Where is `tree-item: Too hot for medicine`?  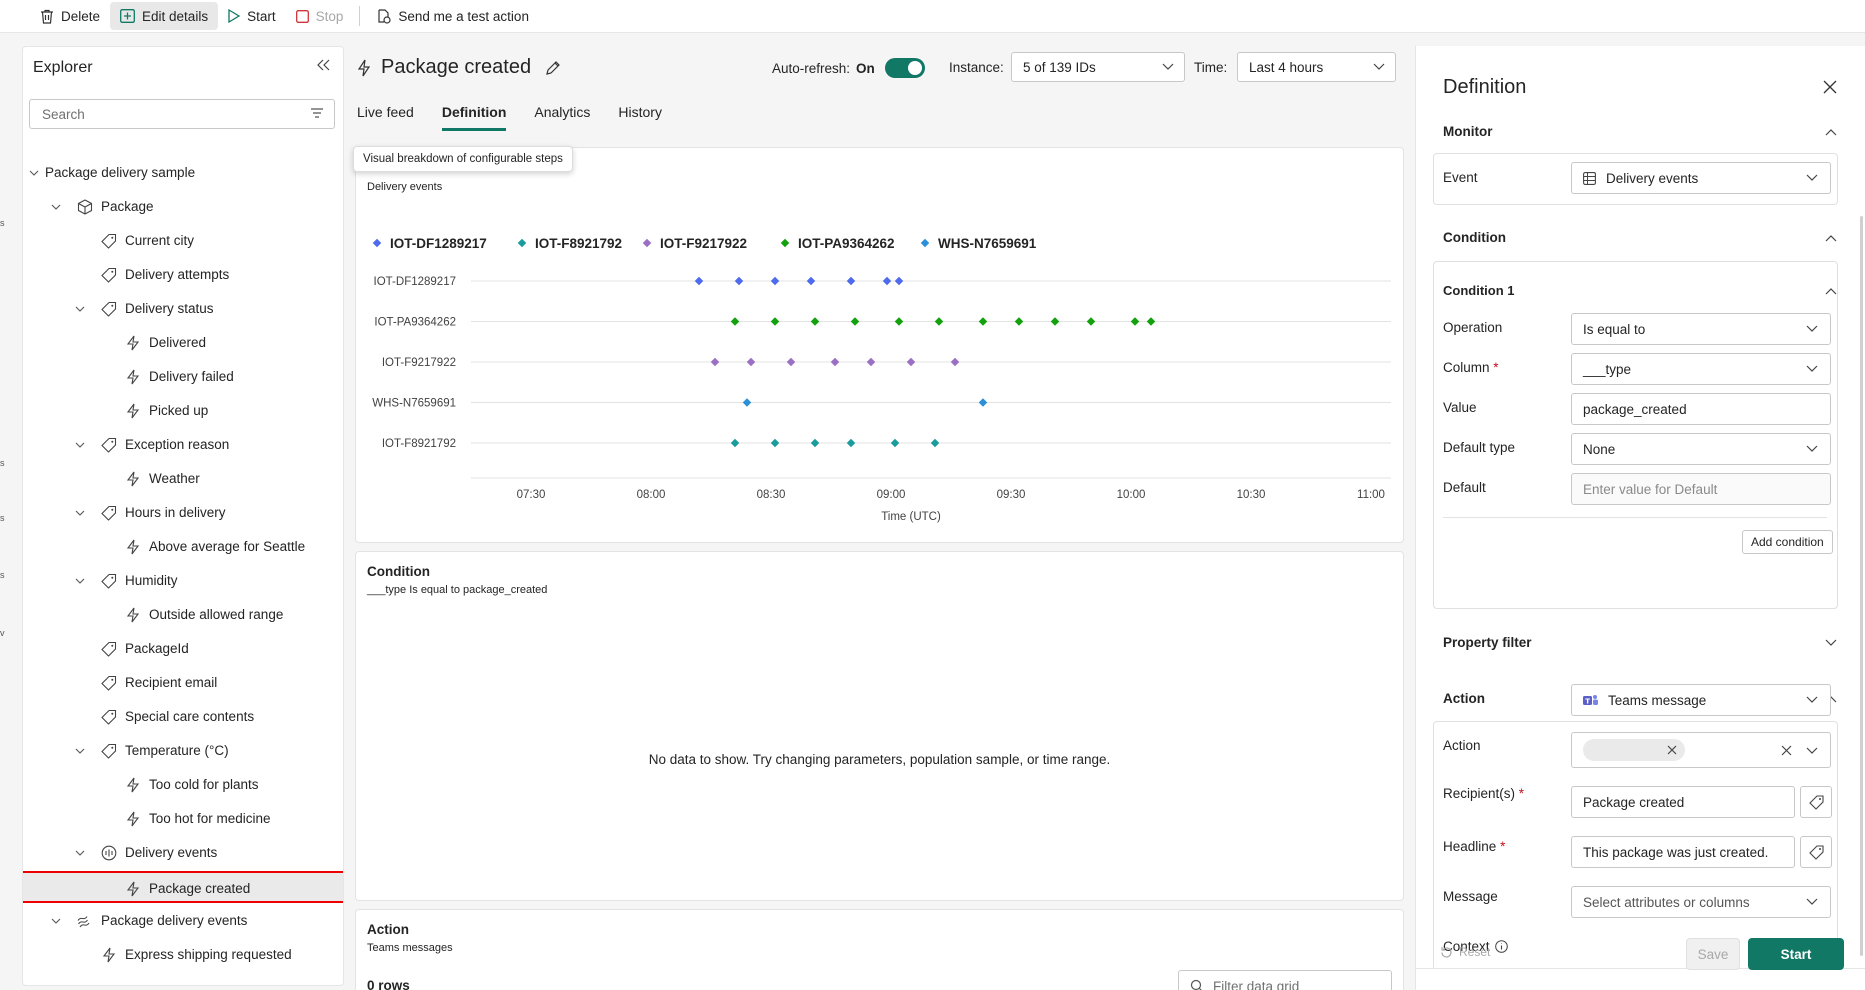 tree-item: Too hot for medicine is located at coordinates (183, 819).